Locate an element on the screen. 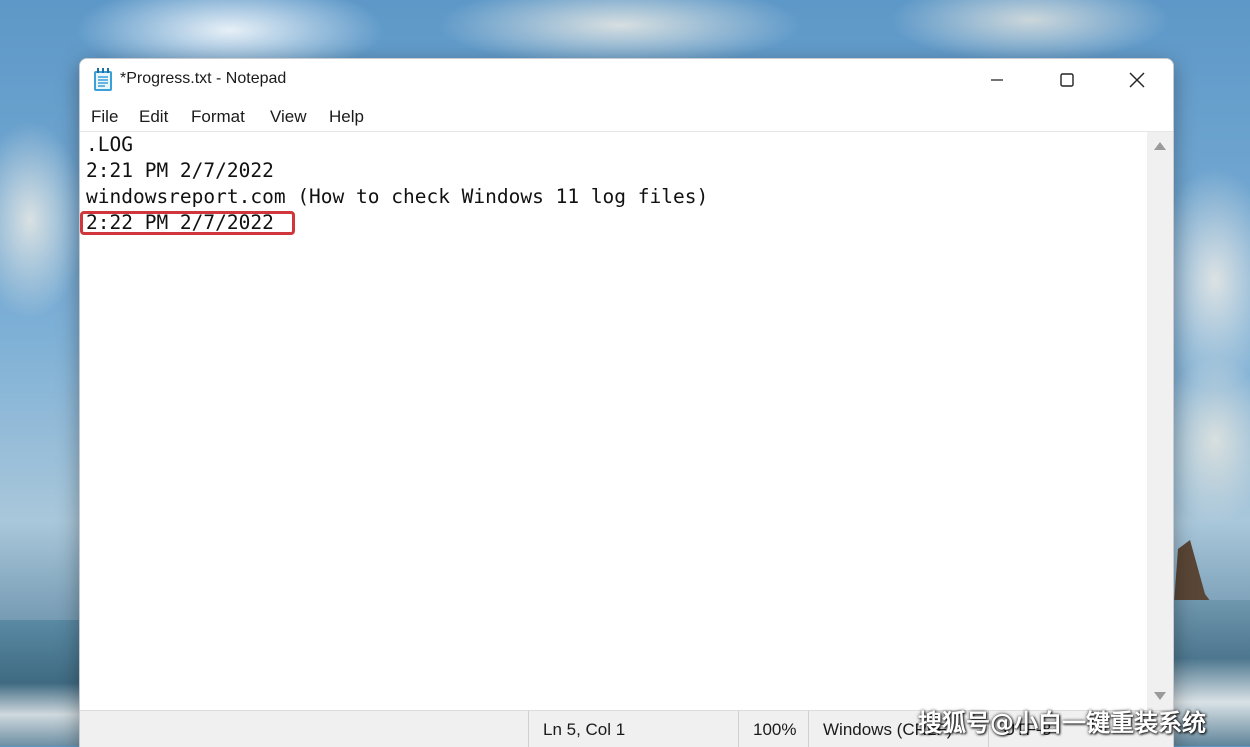 The height and width of the screenshot is (747, 1250). window-title: *Progress.txt - Notepad is located at coordinates (203, 78).